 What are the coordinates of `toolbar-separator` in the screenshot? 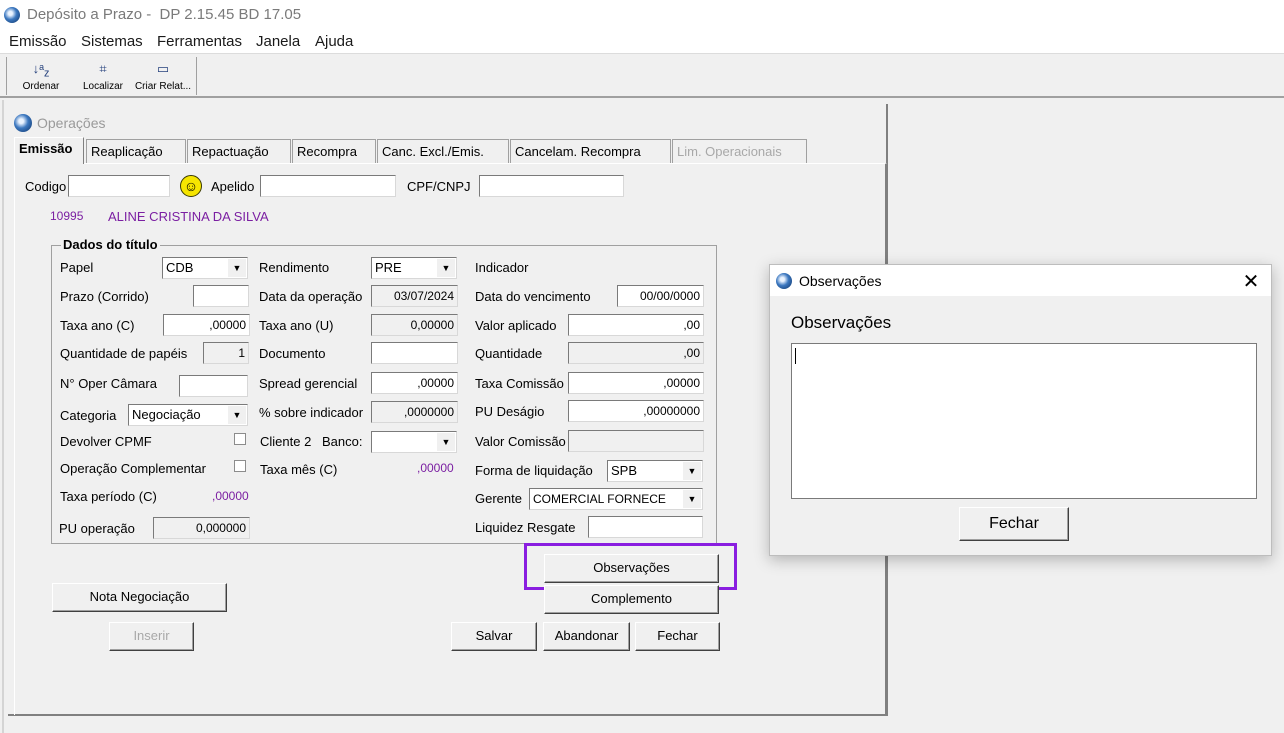 It's located at (196, 76).